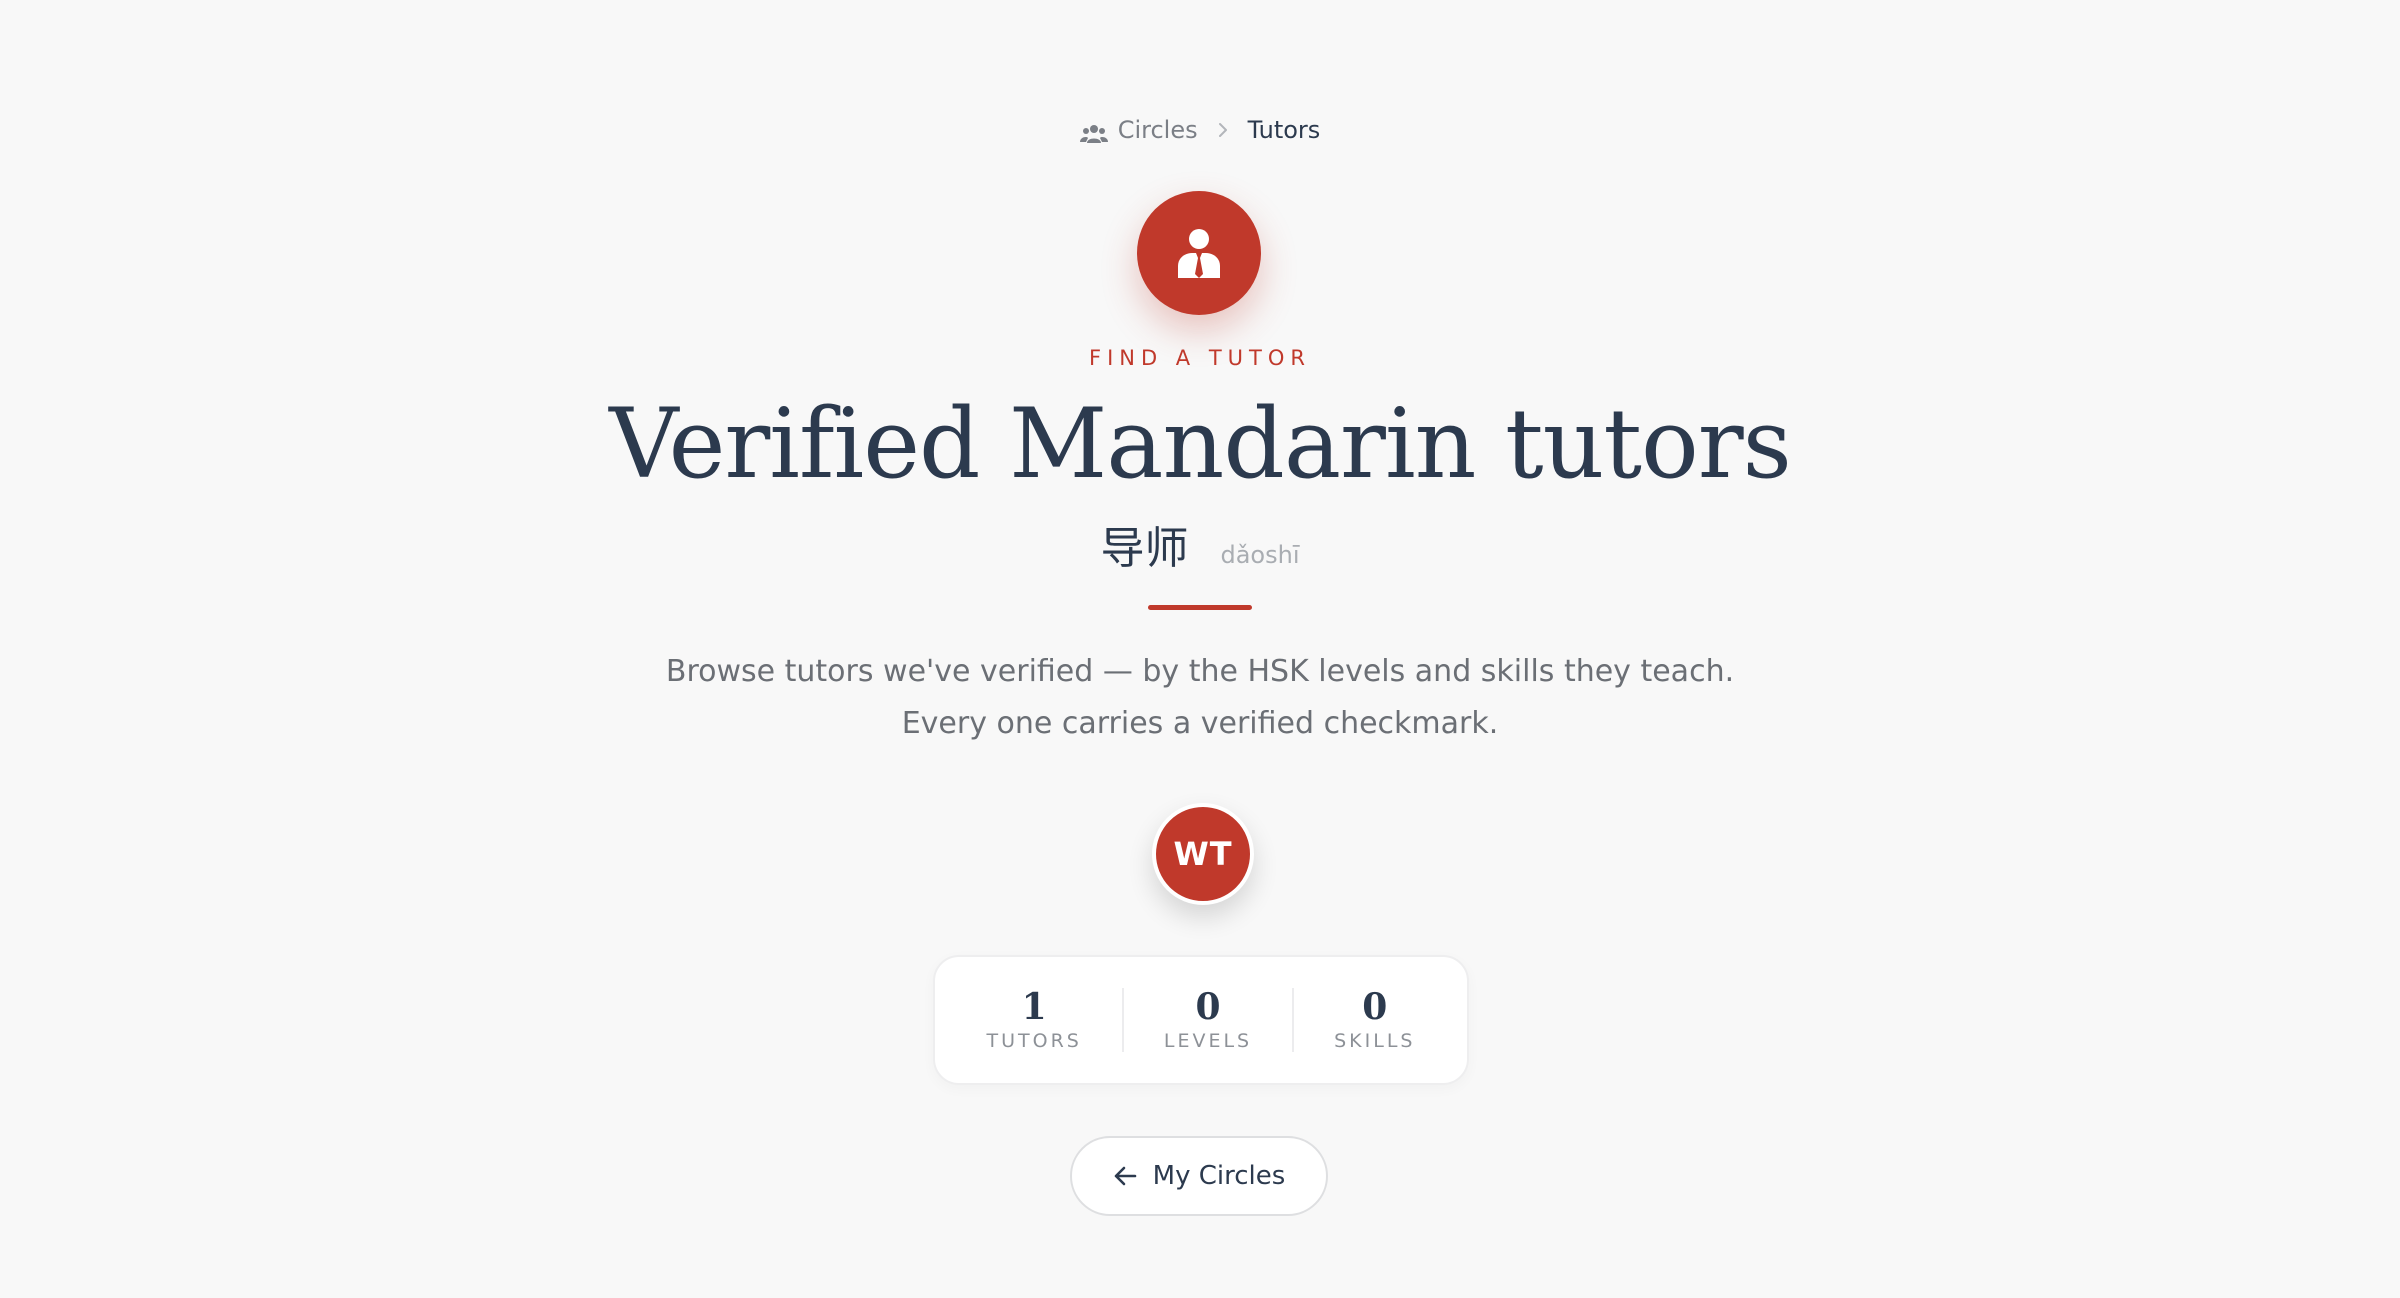 Image resolution: width=2400 pixels, height=1298 pixels. I want to click on stat-label: LEVELS, so click(1208, 1041).